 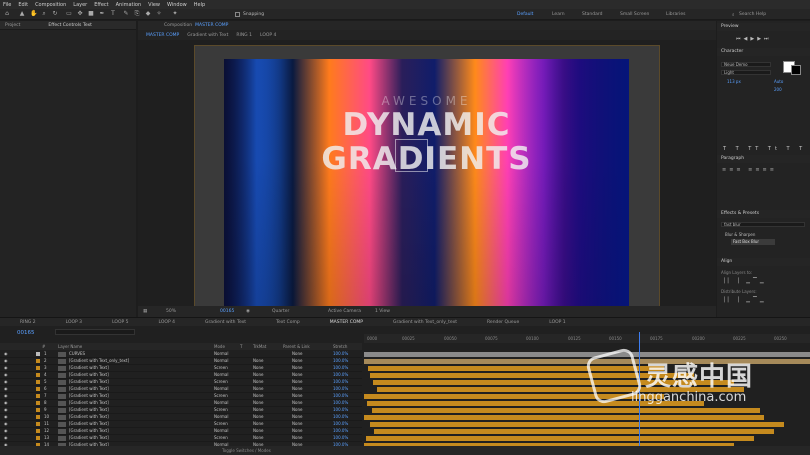 I want to click on layer-name: CURVES, so click(x=77, y=354).